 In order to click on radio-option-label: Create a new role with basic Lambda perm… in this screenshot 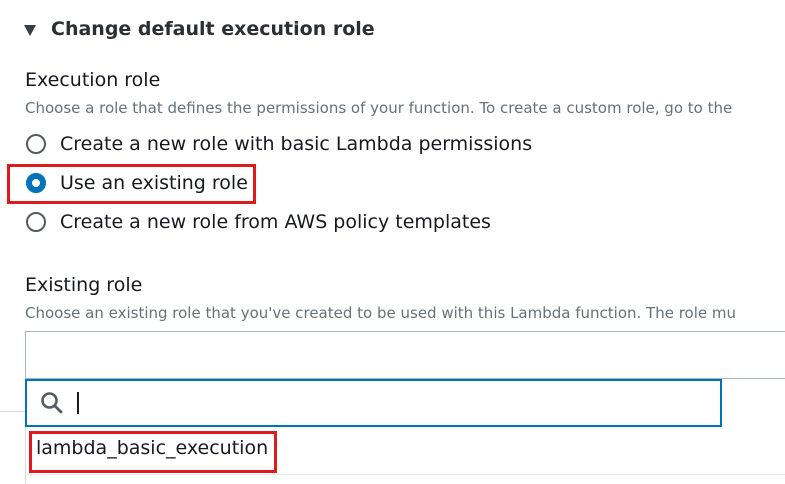, I will do `click(296, 144)`.